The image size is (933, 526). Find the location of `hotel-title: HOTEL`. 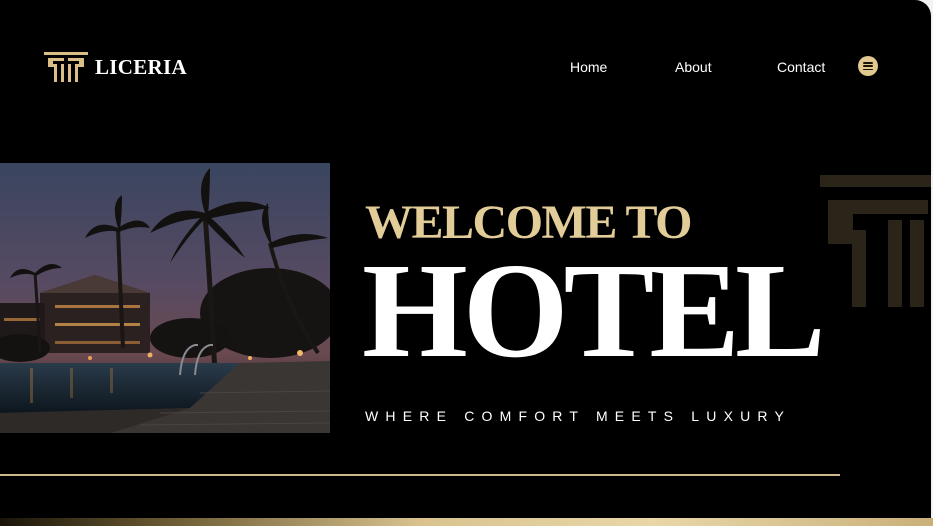

hotel-title: HOTEL is located at coordinates (594, 311).